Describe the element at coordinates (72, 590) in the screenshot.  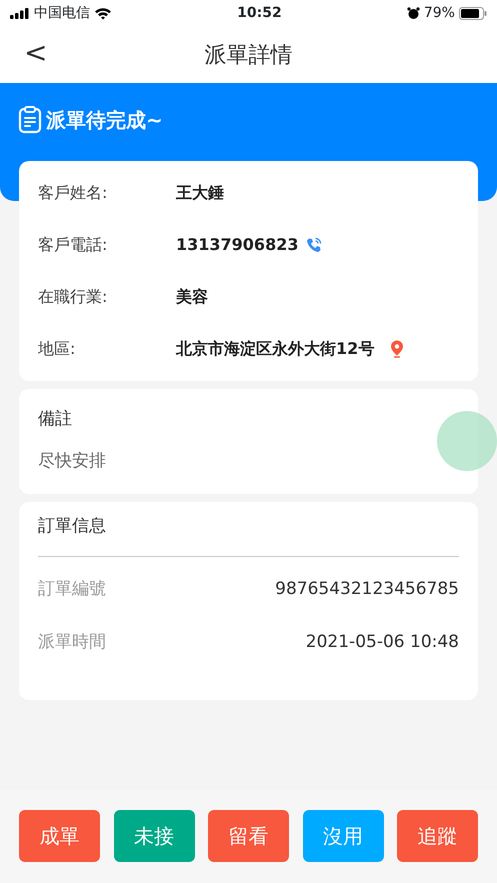
I see `order-label: 訂單編號` at that location.